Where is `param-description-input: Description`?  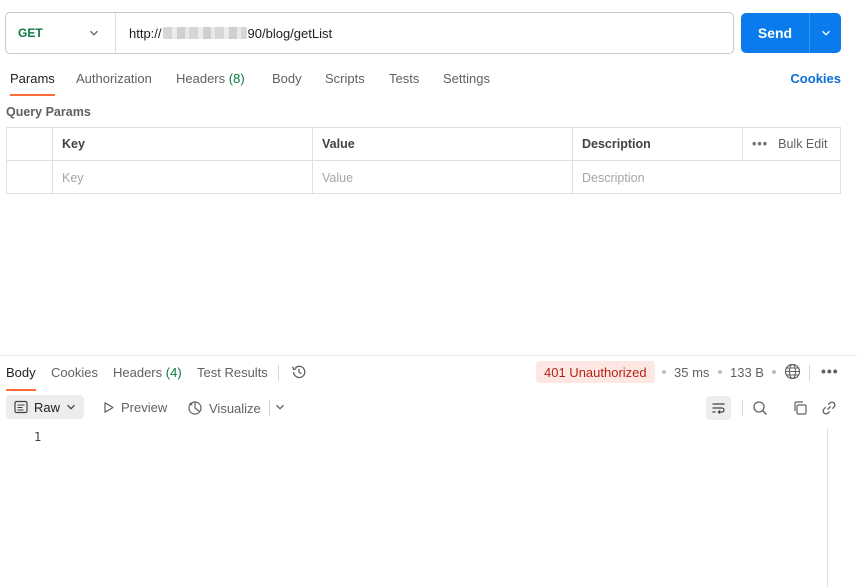 param-description-input: Description is located at coordinates (706, 177).